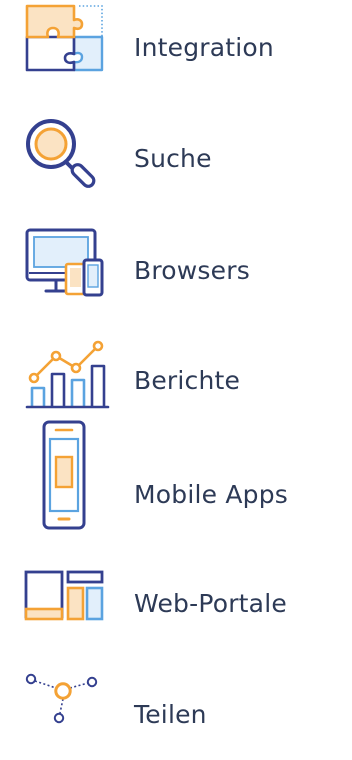  I want to click on desktop-devices-icon, so click(65, 270).